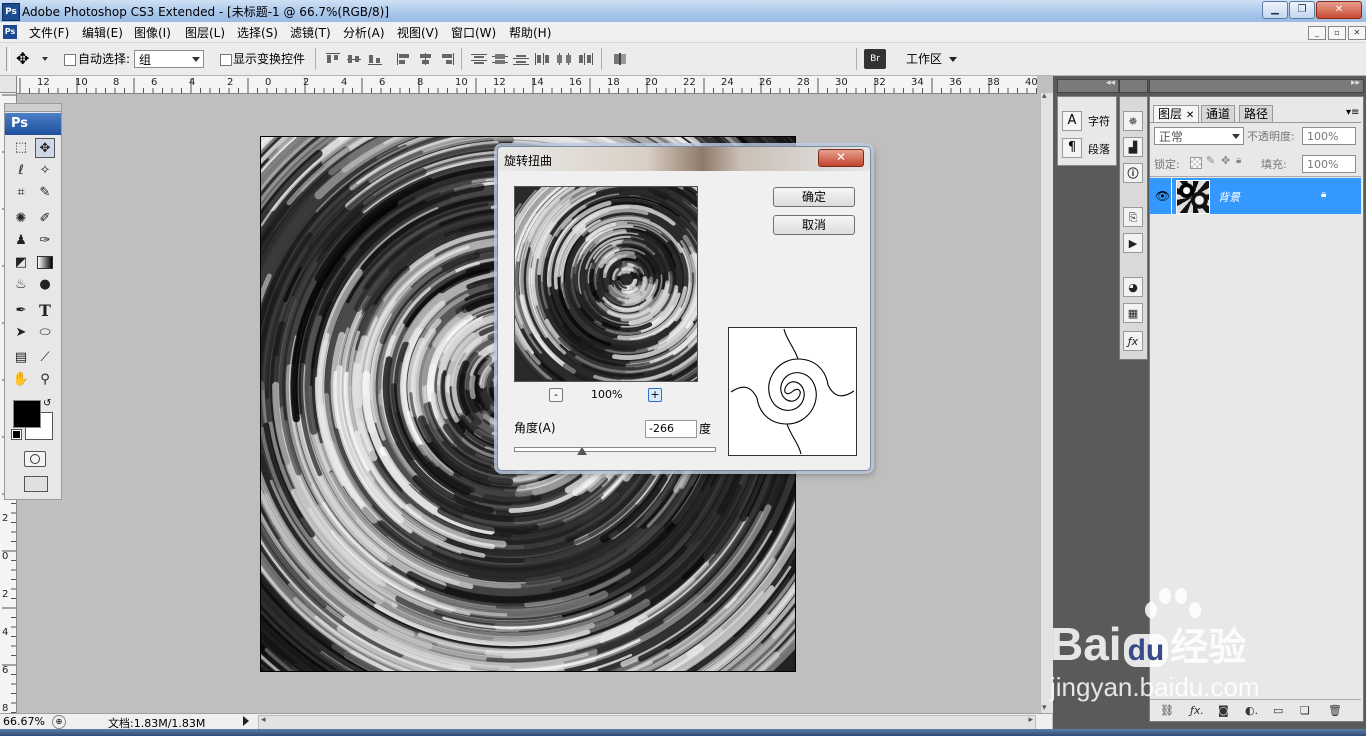  What do you see at coordinates (1162, 196) in the screenshot?
I see `layer-visibility-eye-icon: 👁︎` at bounding box center [1162, 196].